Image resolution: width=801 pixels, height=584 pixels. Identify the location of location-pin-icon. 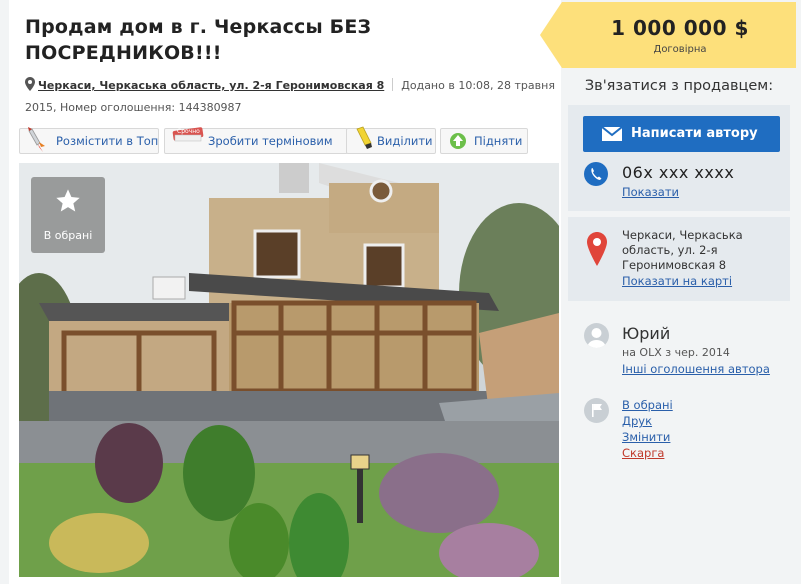
(30, 87).